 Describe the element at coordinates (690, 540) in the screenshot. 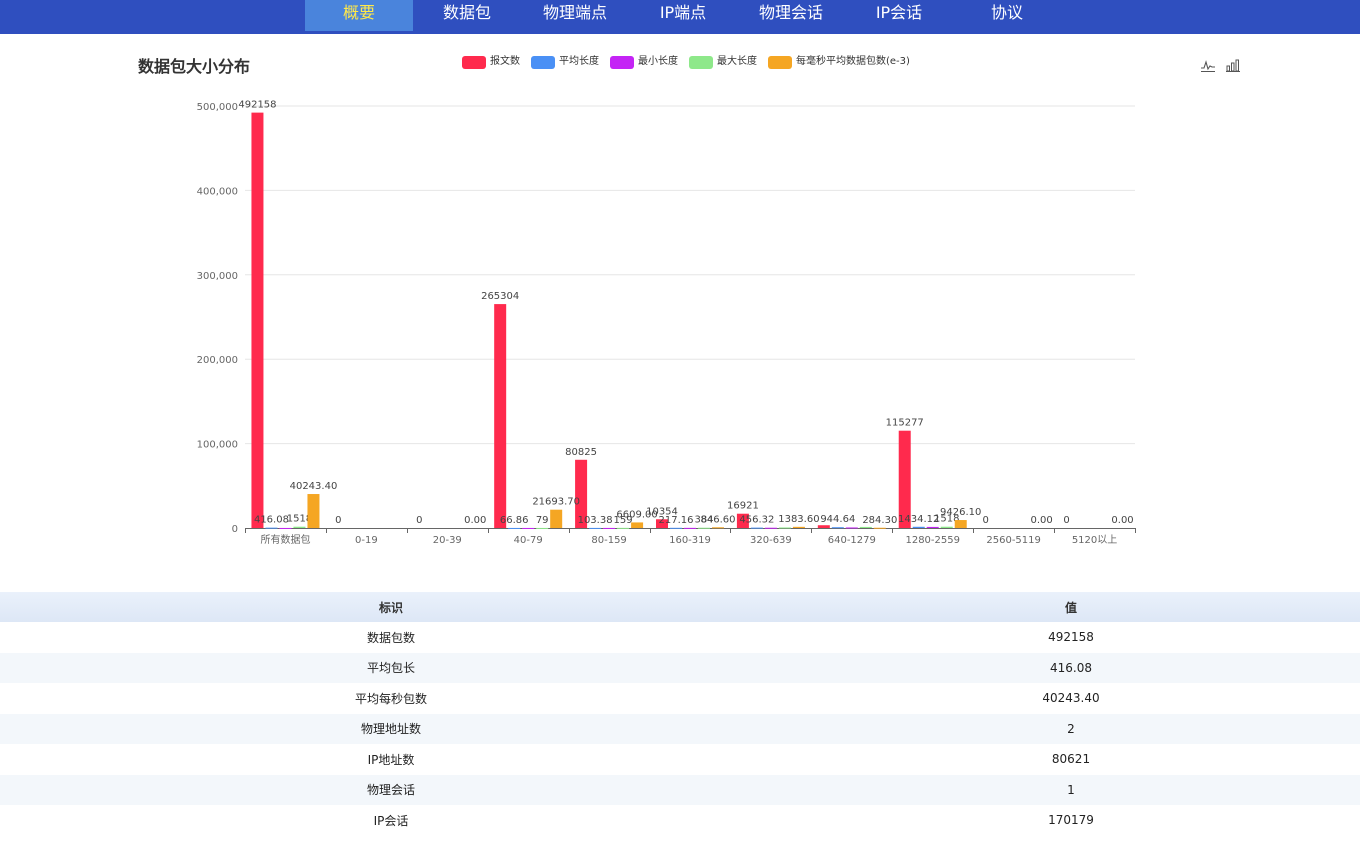

I see `x-tick-label: 160-319` at that location.